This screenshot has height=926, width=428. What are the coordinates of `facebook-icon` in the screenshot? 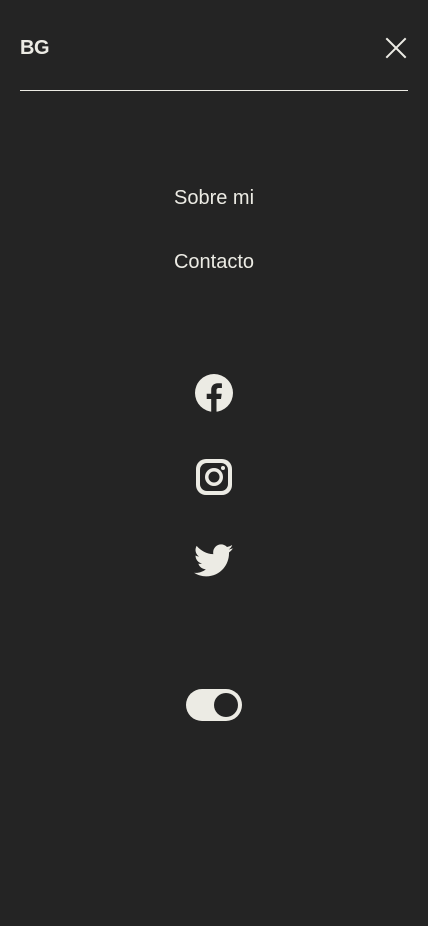 It's located at (214, 393).